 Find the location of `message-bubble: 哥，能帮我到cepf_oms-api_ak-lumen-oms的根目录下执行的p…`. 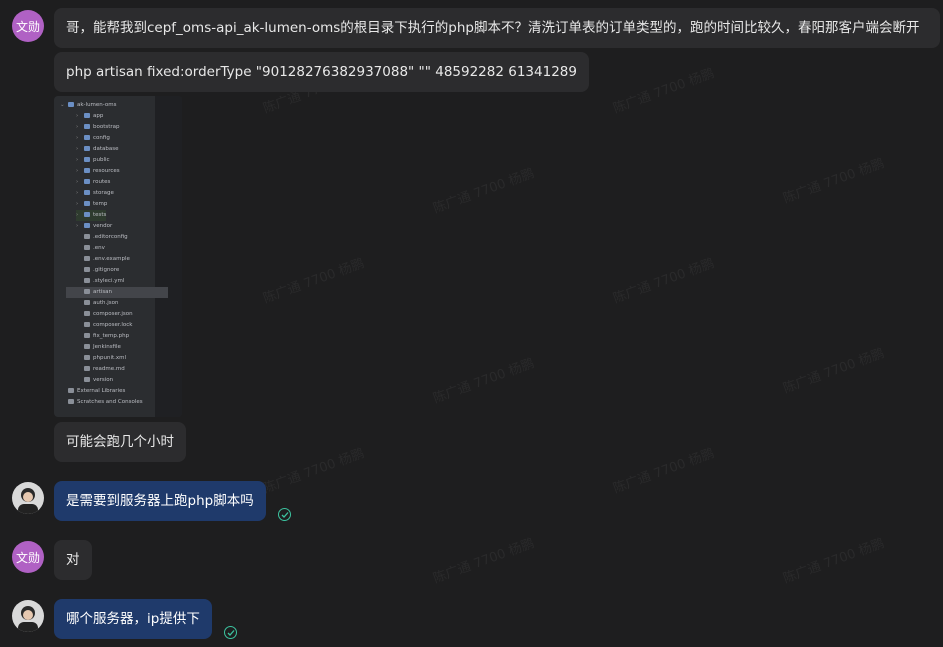

message-bubble: 哥，能帮我到cepf_oms-api_ak-lumen-oms的根目录下执行的p… is located at coordinates (497, 28).